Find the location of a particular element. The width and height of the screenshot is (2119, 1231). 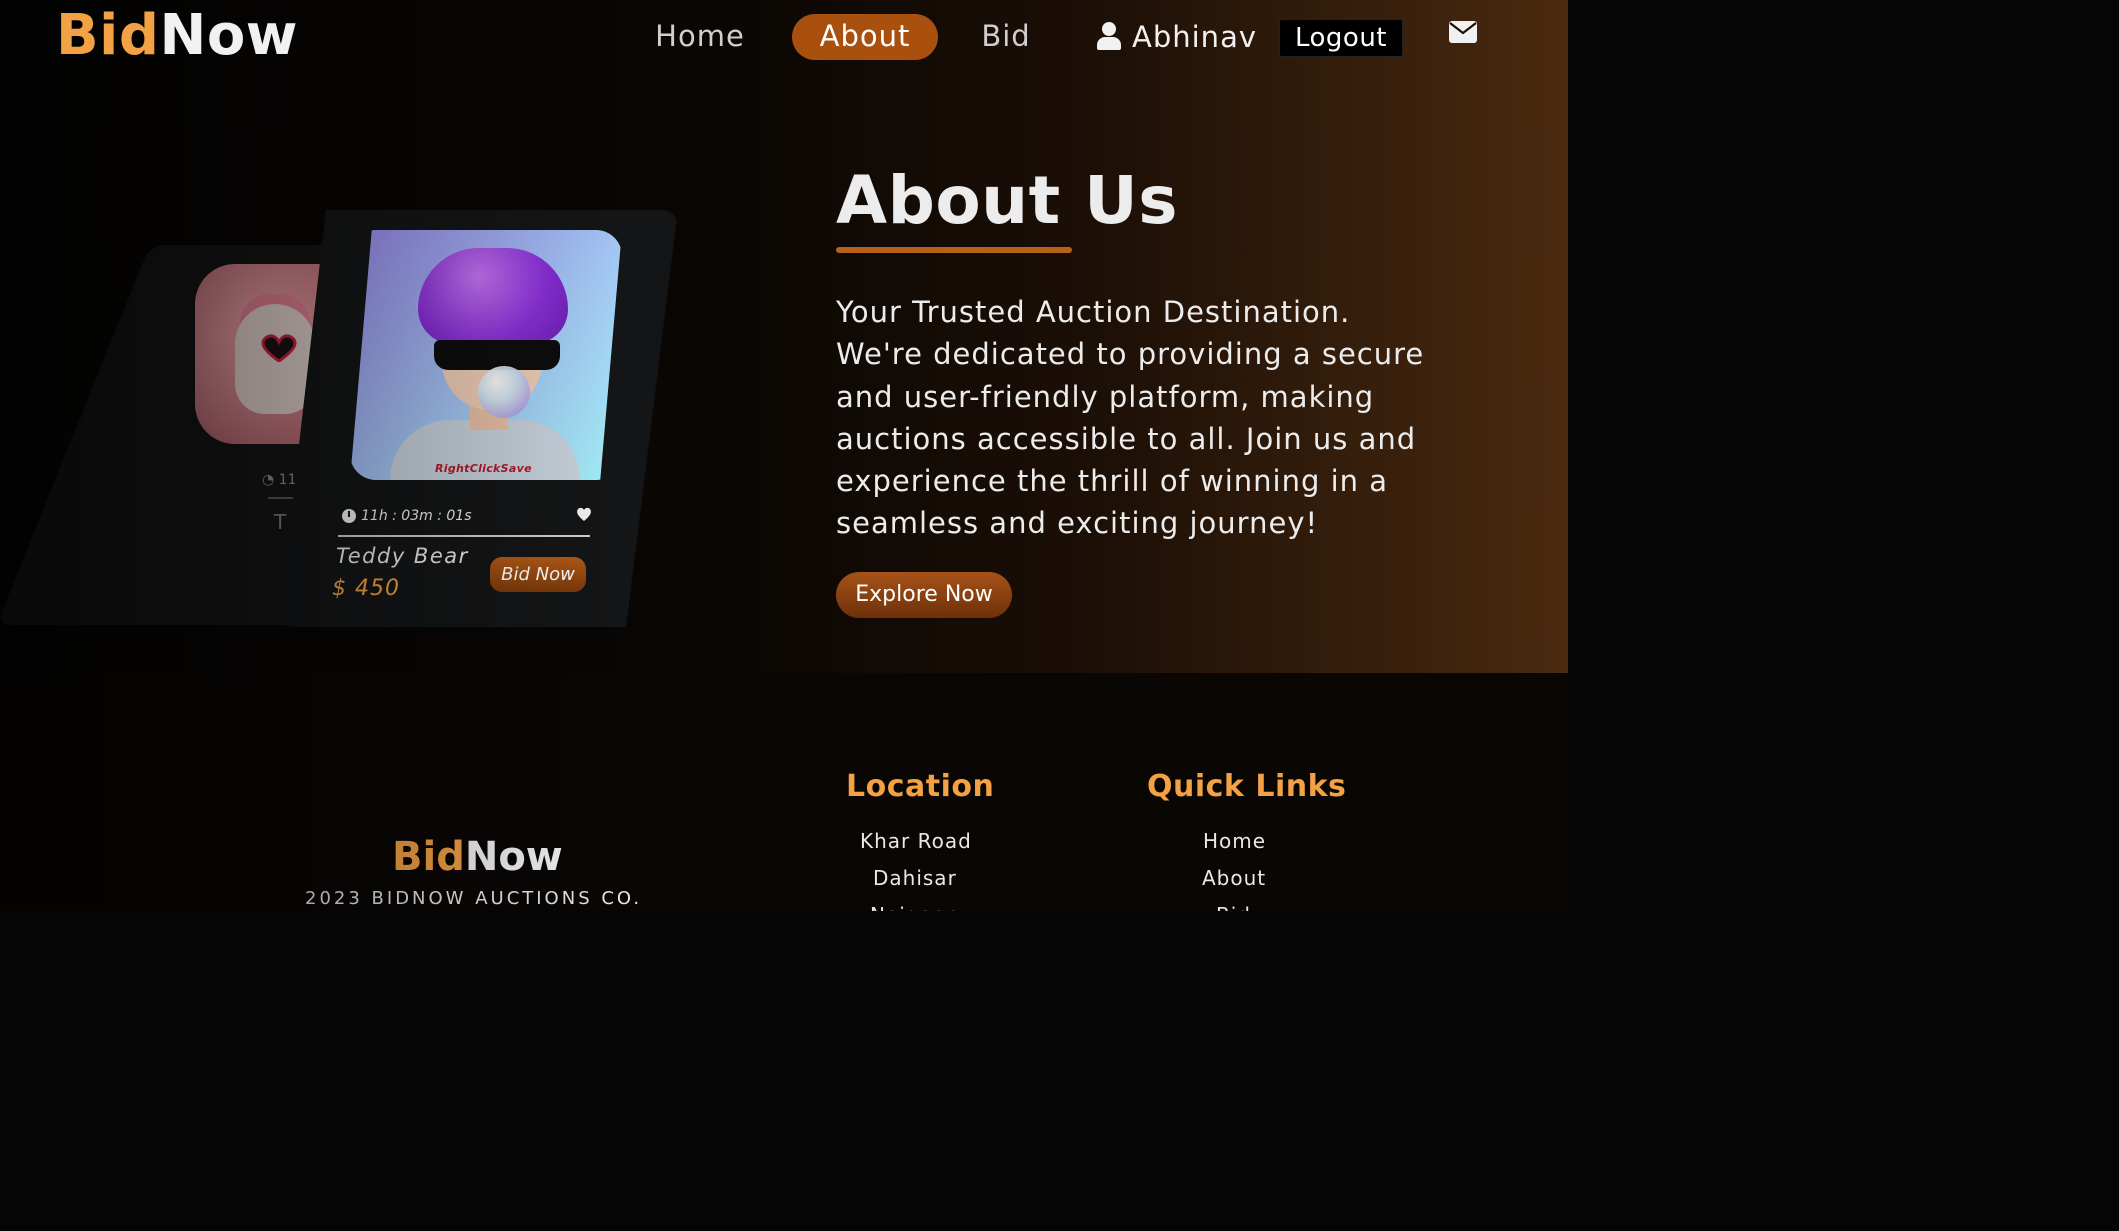

card-divider is located at coordinates (464, 536).